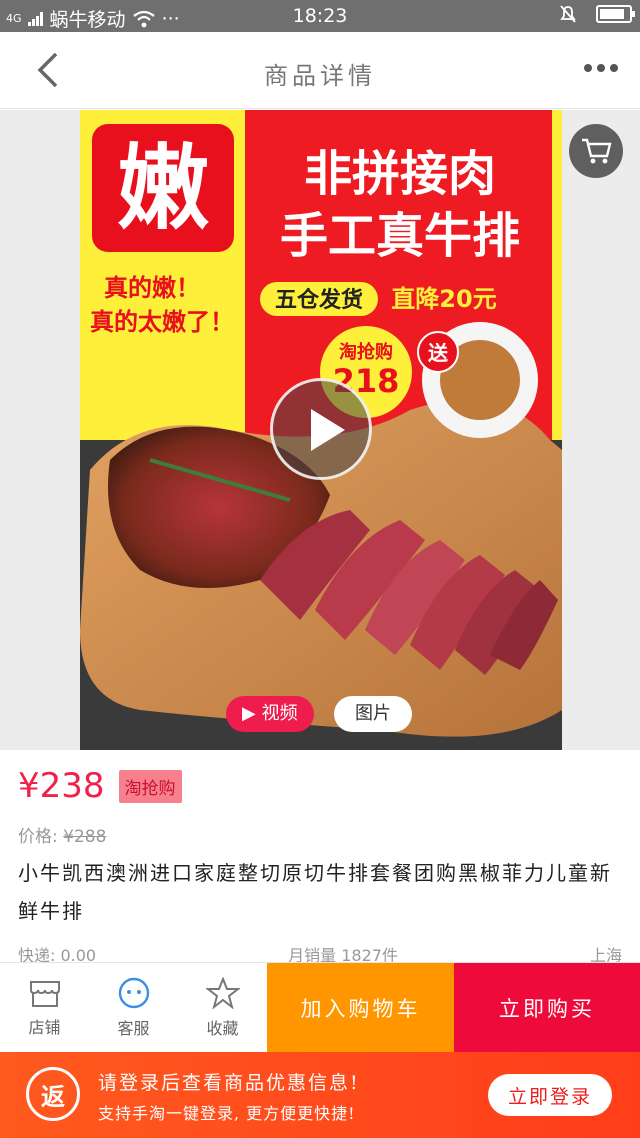  Describe the element at coordinates (400, 236) in the screenshot. I see `banner-headline-2: 手工真牛排` at that location.